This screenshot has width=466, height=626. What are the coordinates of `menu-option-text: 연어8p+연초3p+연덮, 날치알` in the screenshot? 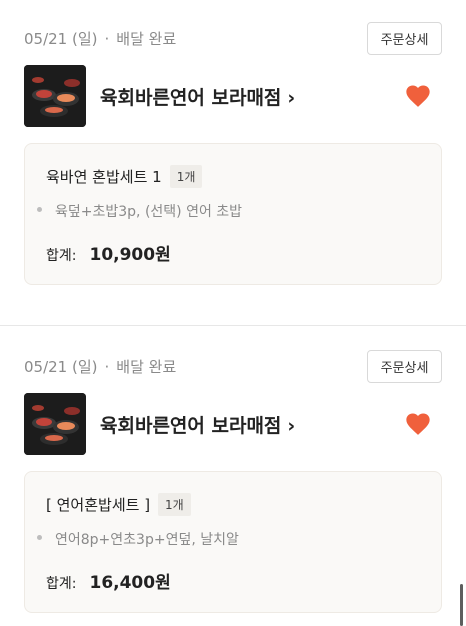 It's located at (147, 540).